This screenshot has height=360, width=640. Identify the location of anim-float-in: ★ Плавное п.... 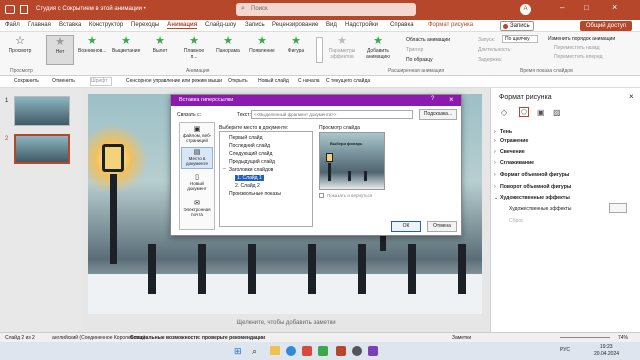
(194, 50).